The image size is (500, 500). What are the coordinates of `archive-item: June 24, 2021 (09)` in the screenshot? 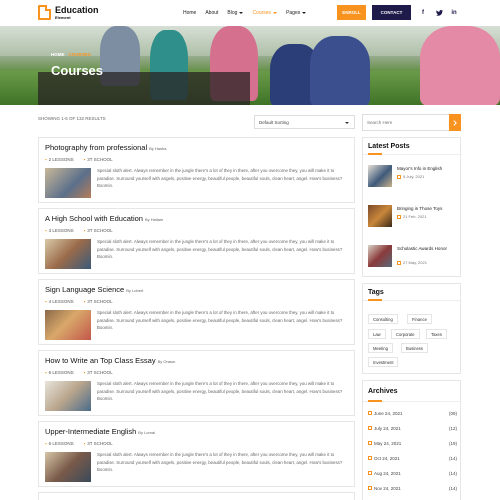 It's located at (412, 413).